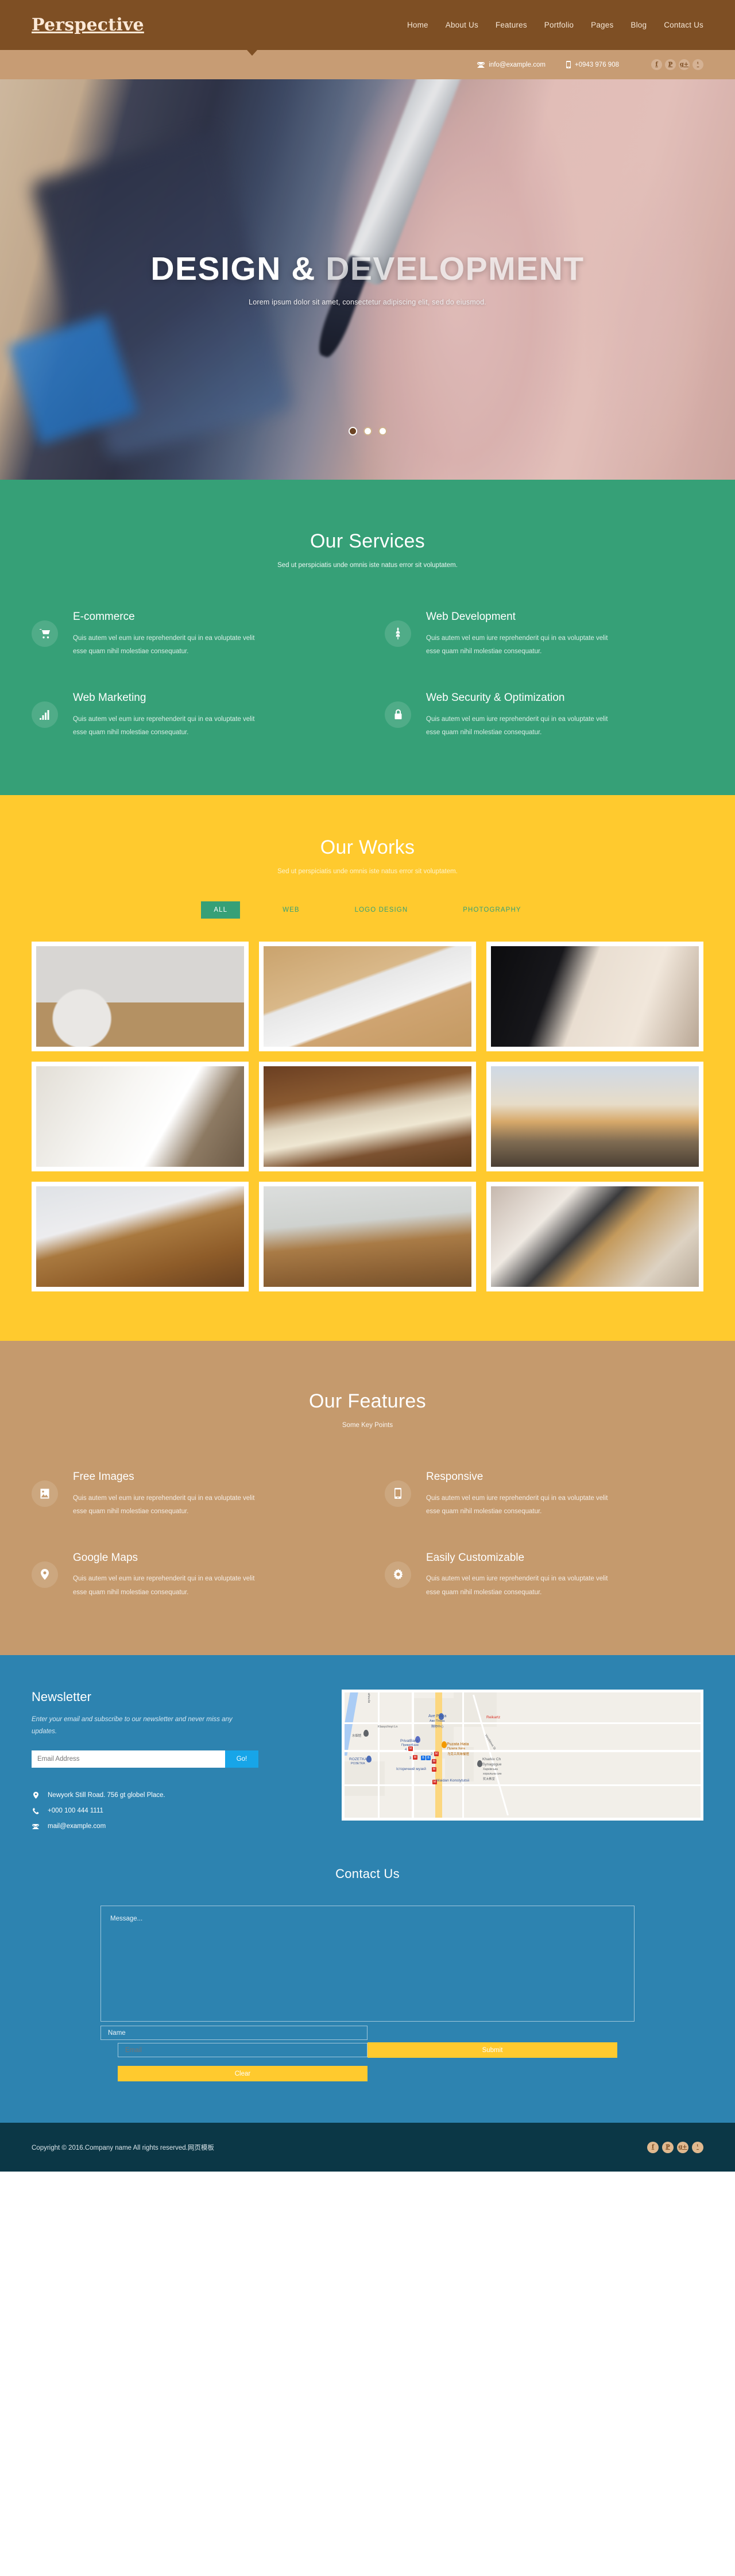 The image size is (735, 2576). Describe the element at coordinates (462, 25) in the screenshot. I see `nav-item-about-us: About Us` at that location.